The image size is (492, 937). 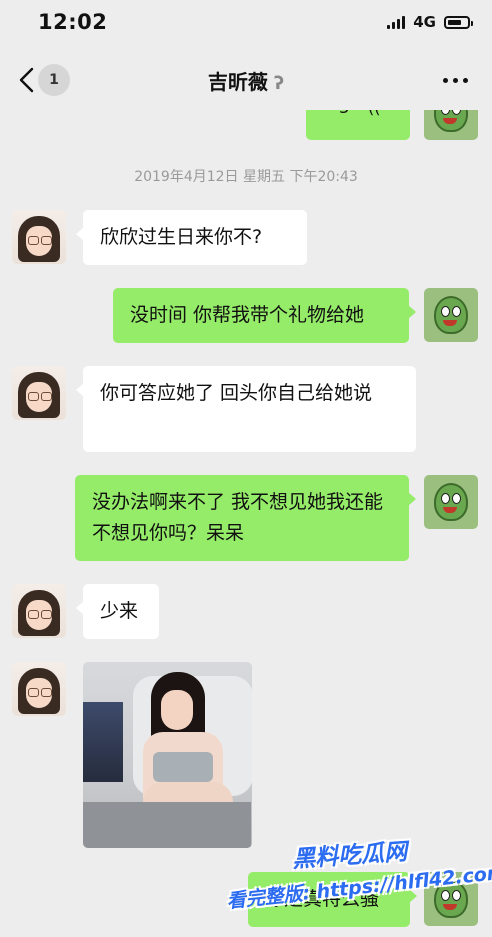 I want to click on voice-wave-icon: ((·, so click(x=377, y=113).